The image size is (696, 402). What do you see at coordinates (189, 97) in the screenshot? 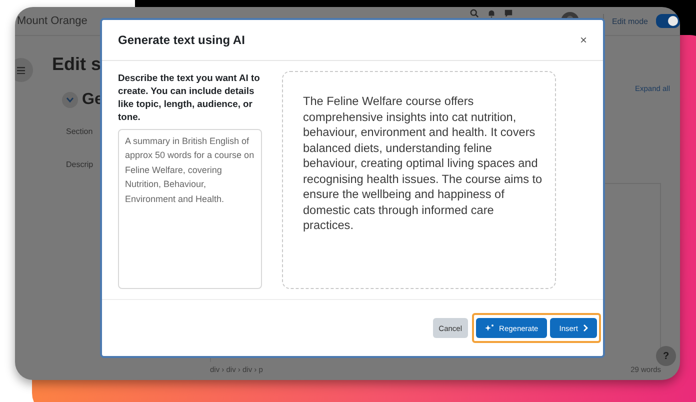
I see `prompt-label: Describe the text you want AI to create. You can include details like topic, length, audience, or tone.` at bounding box center [189, 97].